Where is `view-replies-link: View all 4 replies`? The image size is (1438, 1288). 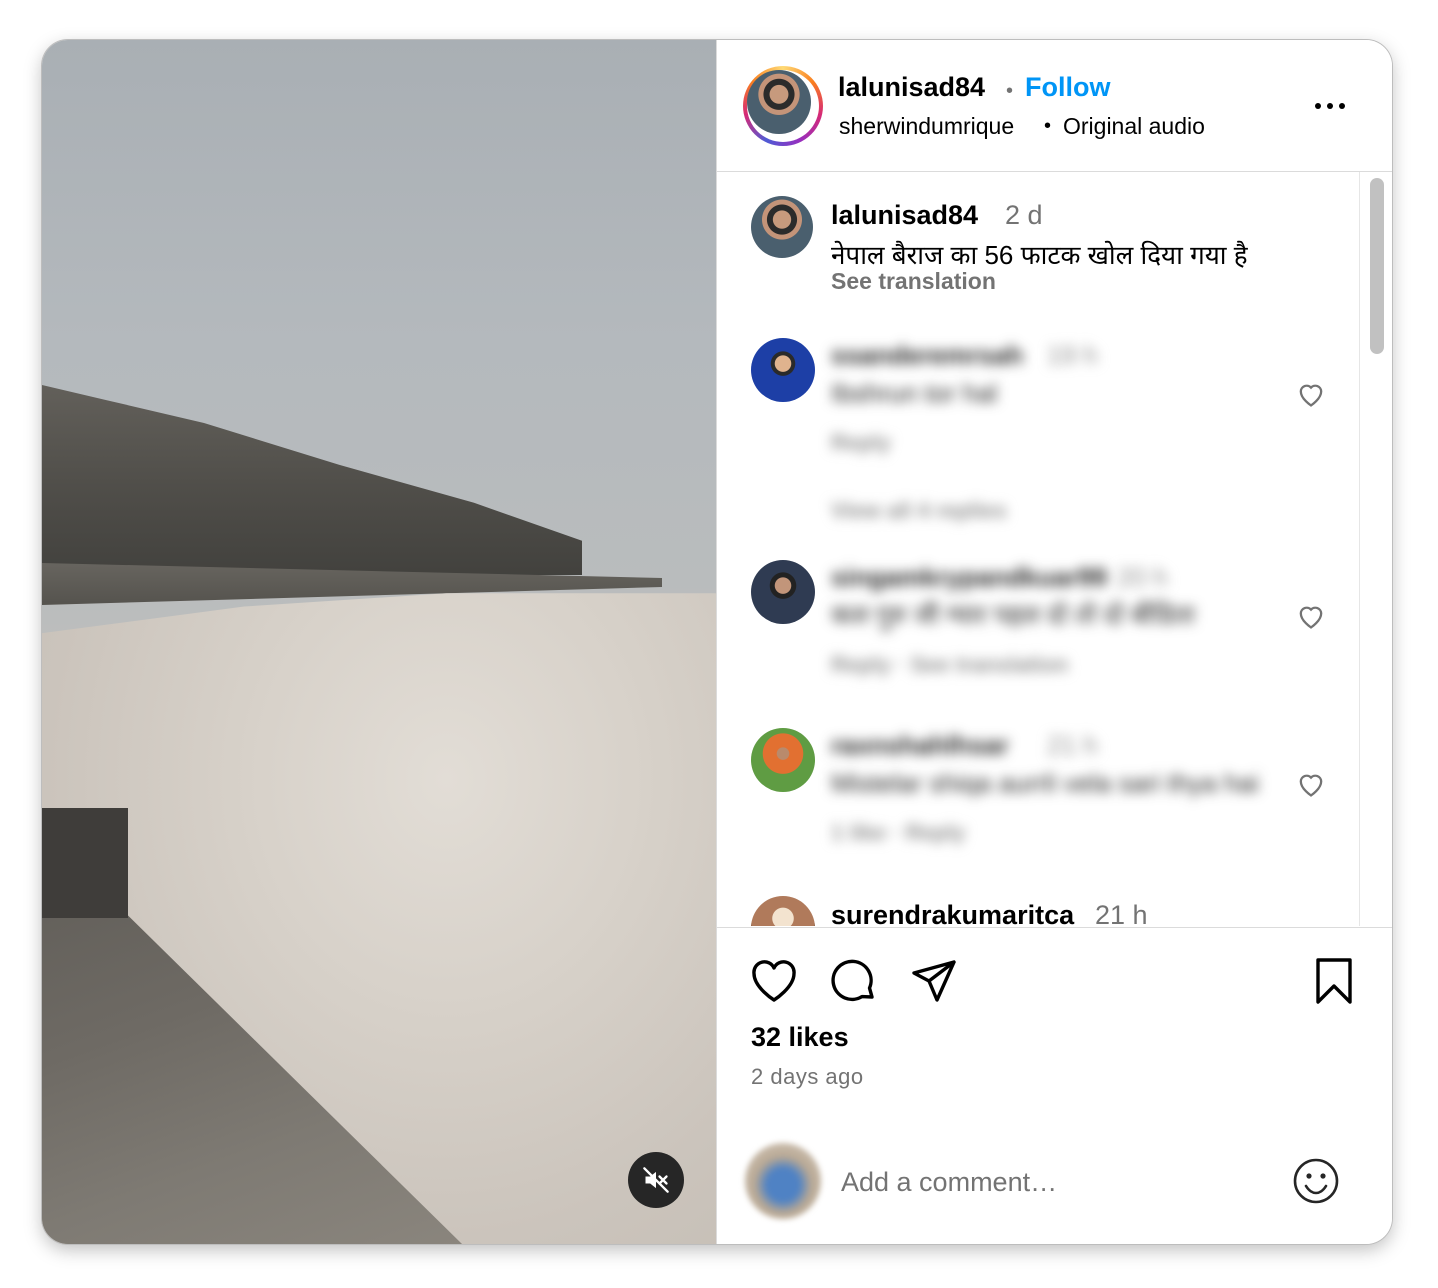 view-replies-link: View all 4 replies is located at coordinates (919, 511).